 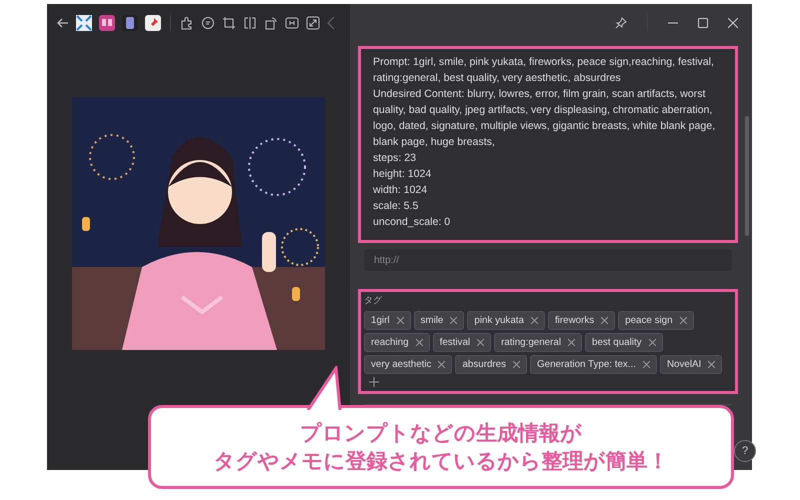 What do you see at coordinates (548, 260) in the screenshot?
I see `url-field: http://` at bounding box center [548, 260].